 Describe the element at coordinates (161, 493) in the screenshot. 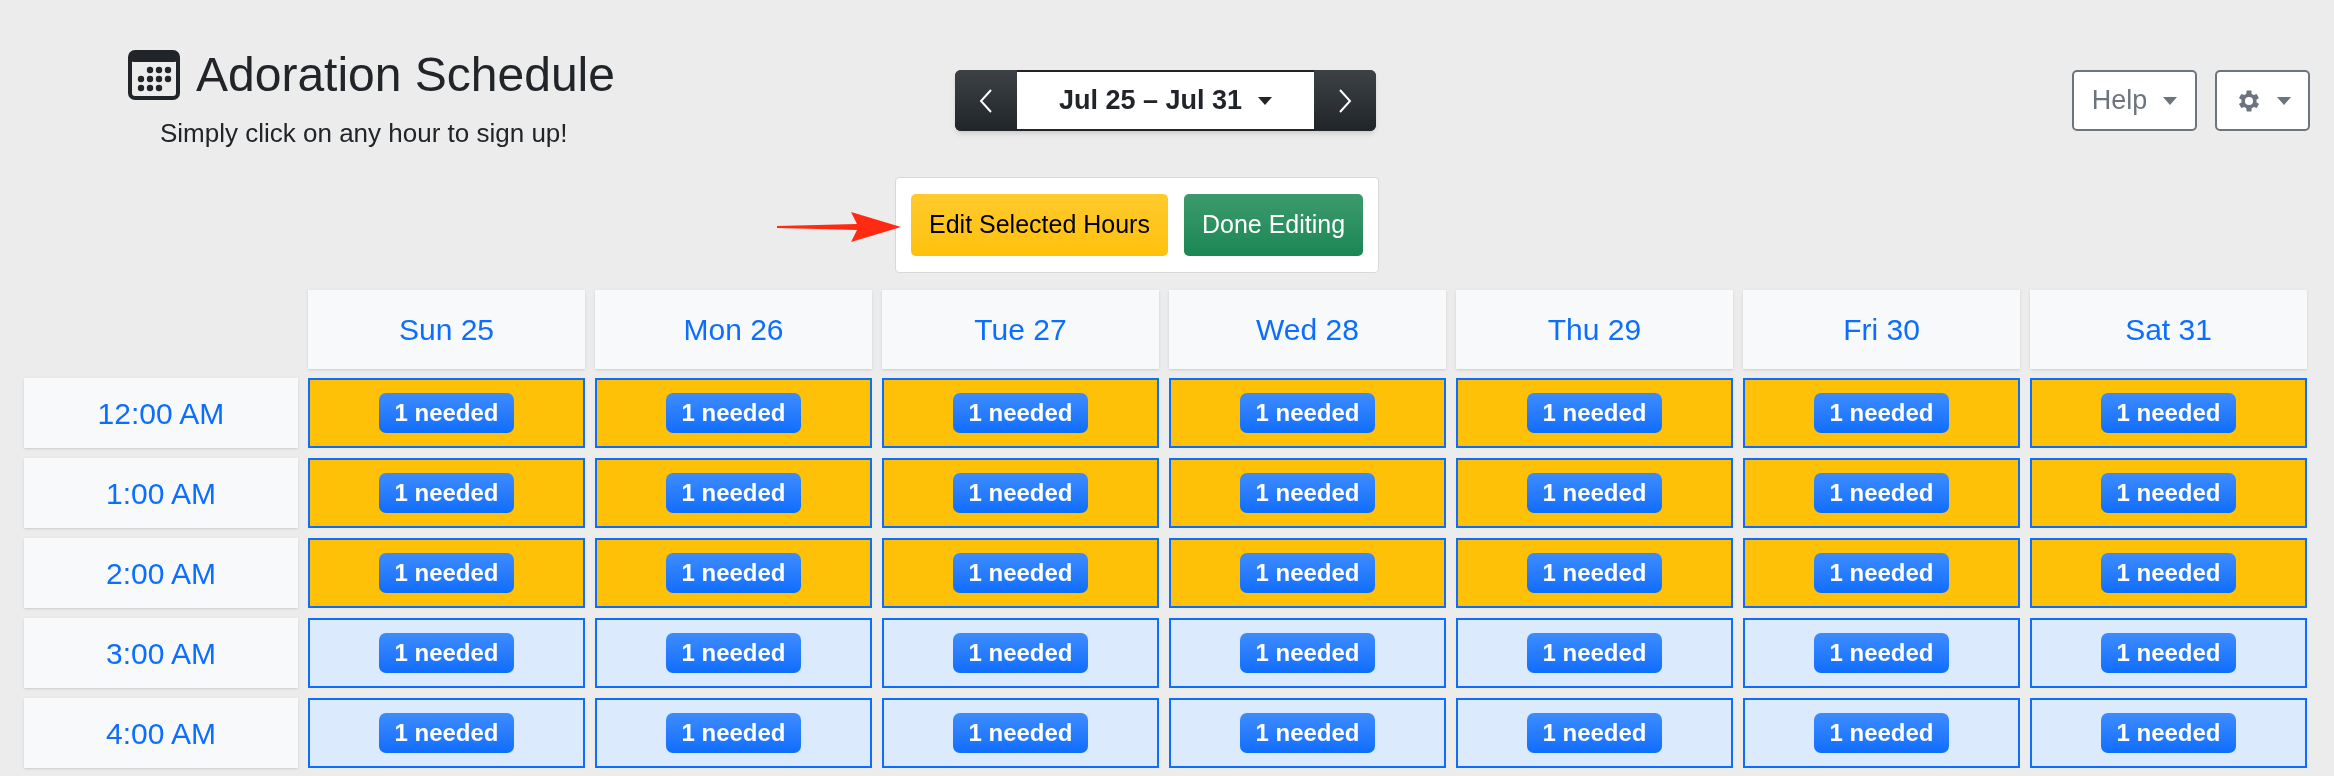

I see `time-label: 1:00 AM` at that location.